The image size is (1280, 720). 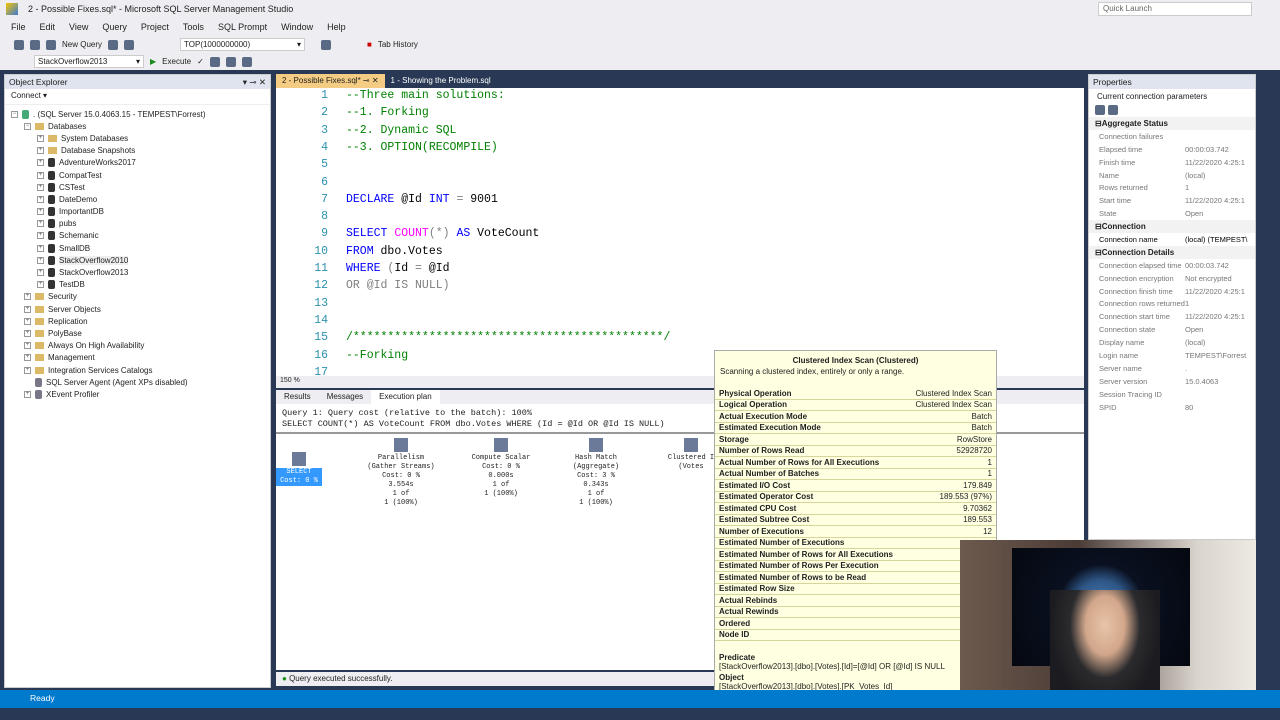 What do you see at coordinates (137, 138) in the screenshot?
I see `tree-item: + System Databases` at bounding box center [137, 138].